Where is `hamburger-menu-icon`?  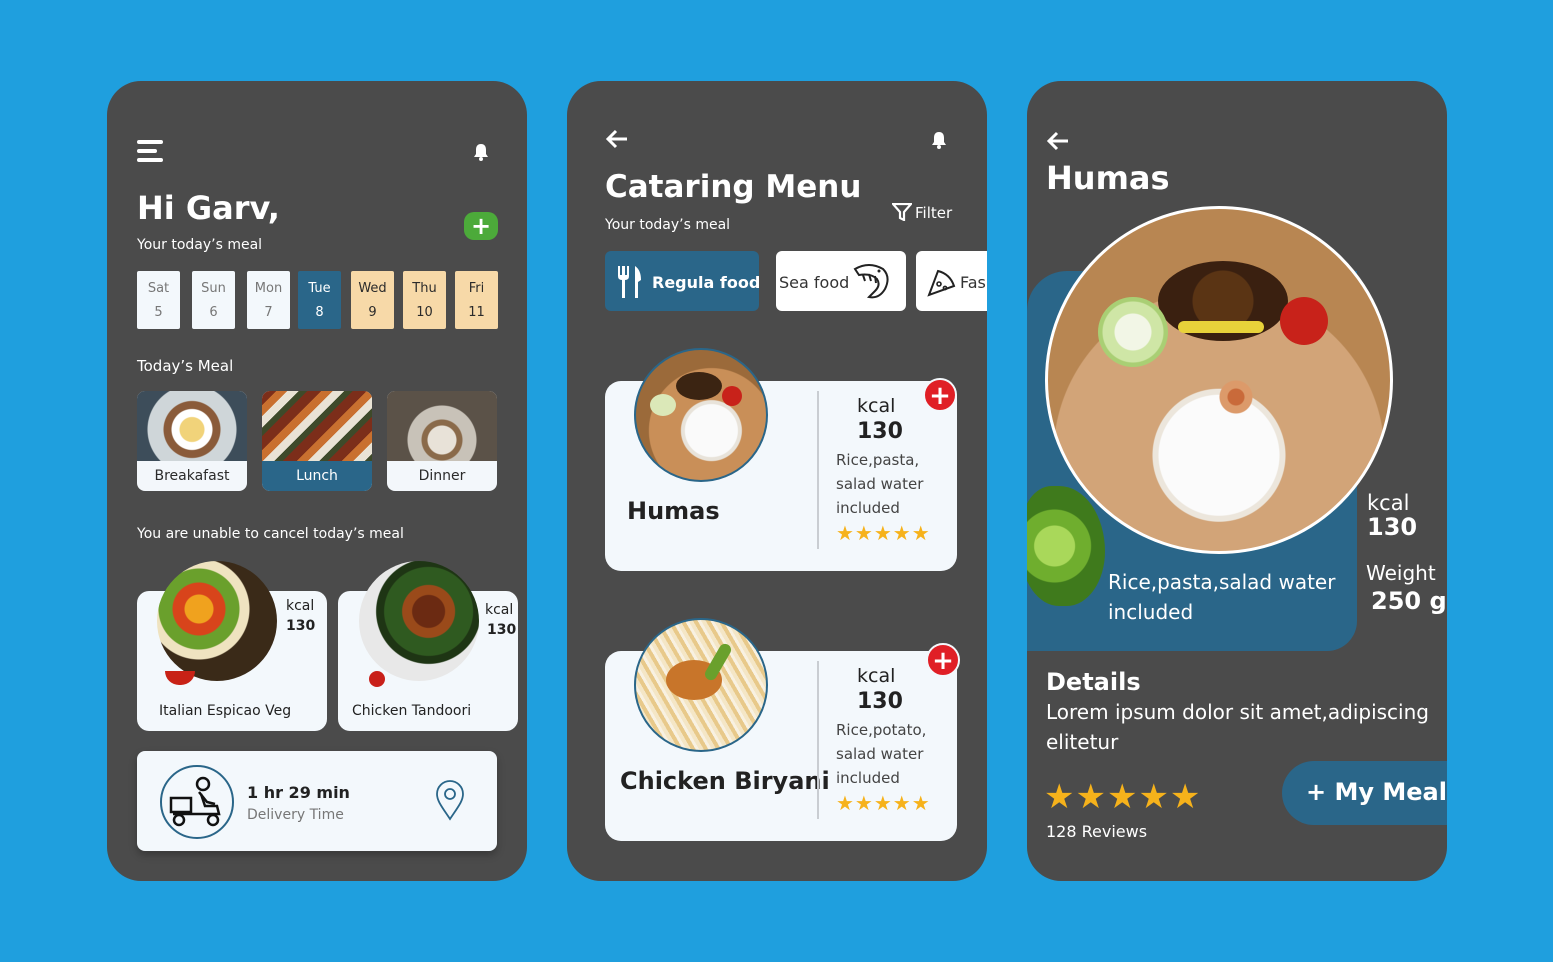
hamburger-menu-icon is located at coordinates (151, 151).